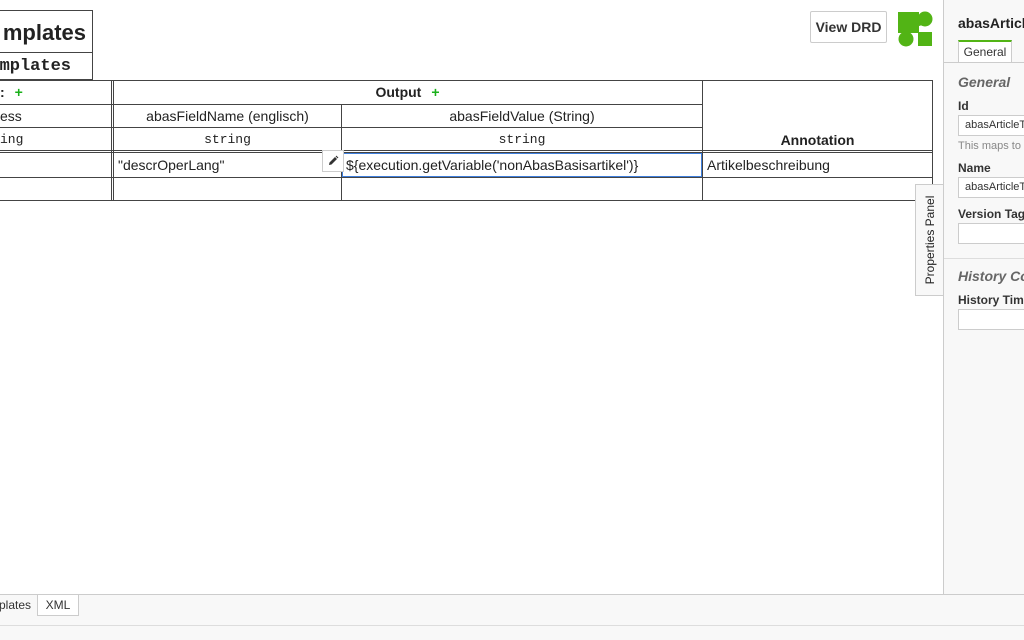 This screenshot has width=1024, height=640. What do you see at coordinates (56, 165) in the screenshot?
I see `rule-1-input-cell` at bounding box center [56, 165].